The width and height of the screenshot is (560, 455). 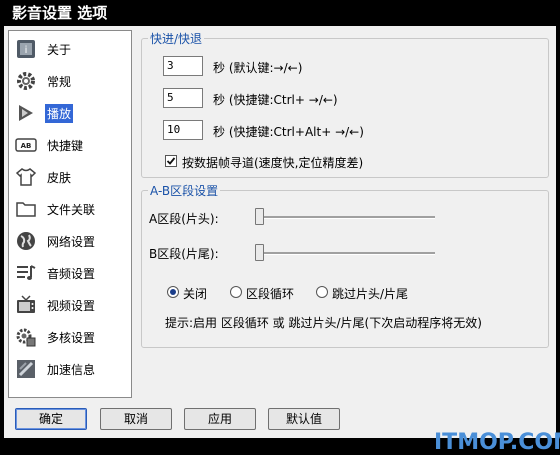 What do you see at coordinates (220, 419) in the screenshot?
I see `apply-button: 应用` at bounding box center [220, 419].